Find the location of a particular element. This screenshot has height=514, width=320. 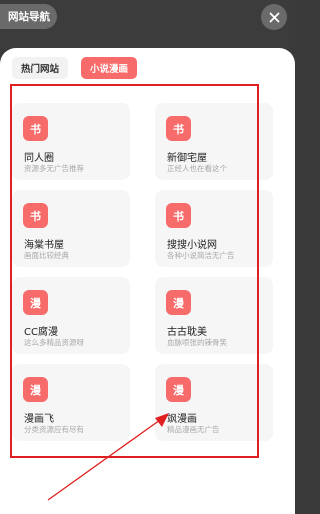

site-name: 新御宅屋 is located at coordinates (187, 158).